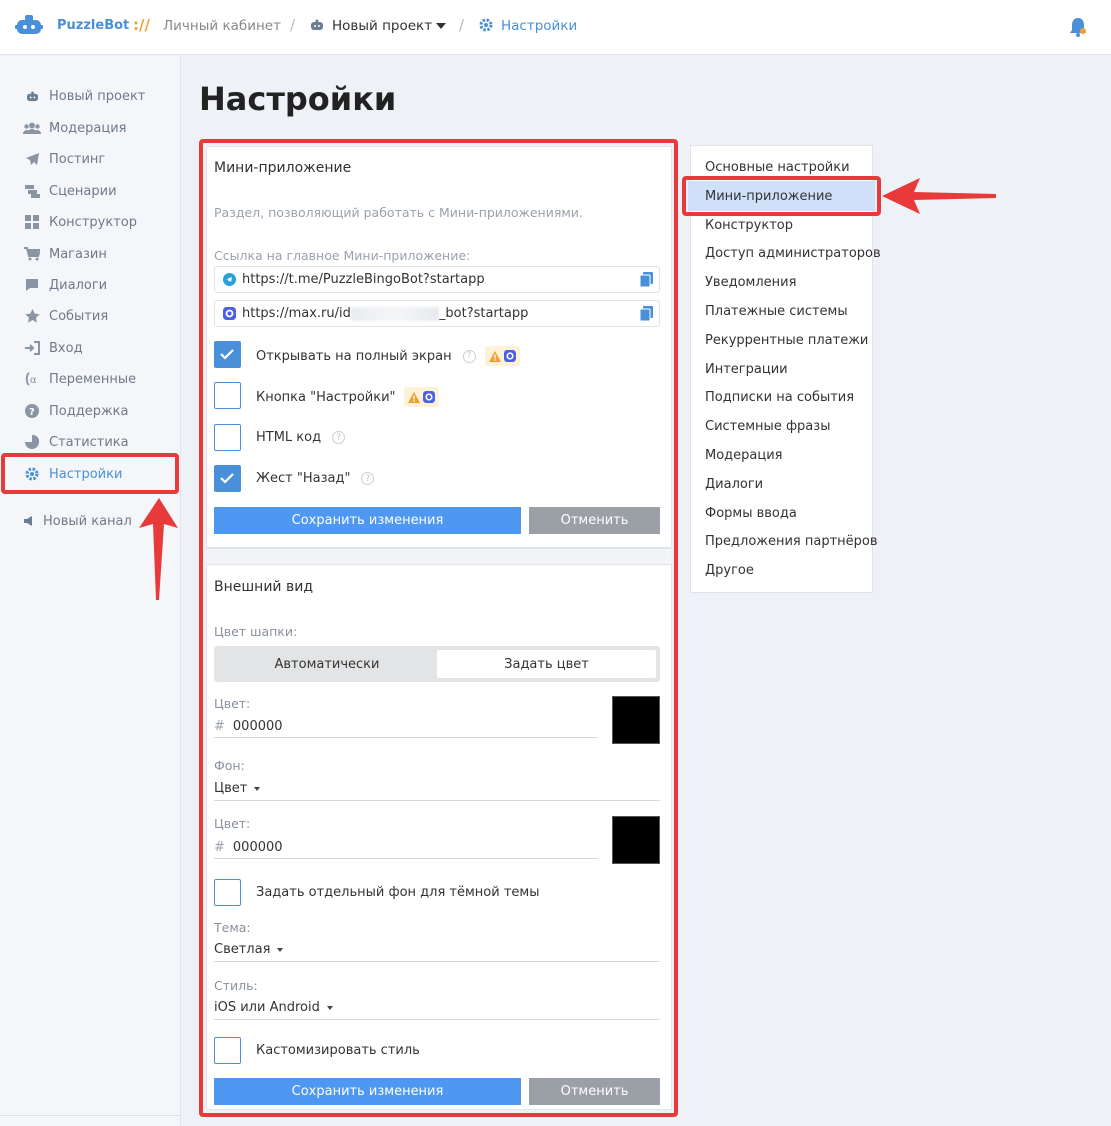 The image size is (1111, 1126). Describe the element at coordinates (222, 26) in the screenshot. I see `breadcrumb-cabinet: Личный кабинет` at that location.